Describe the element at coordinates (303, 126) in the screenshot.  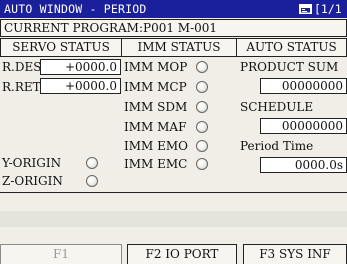
I see `schedule-value: 00000000` at that location.